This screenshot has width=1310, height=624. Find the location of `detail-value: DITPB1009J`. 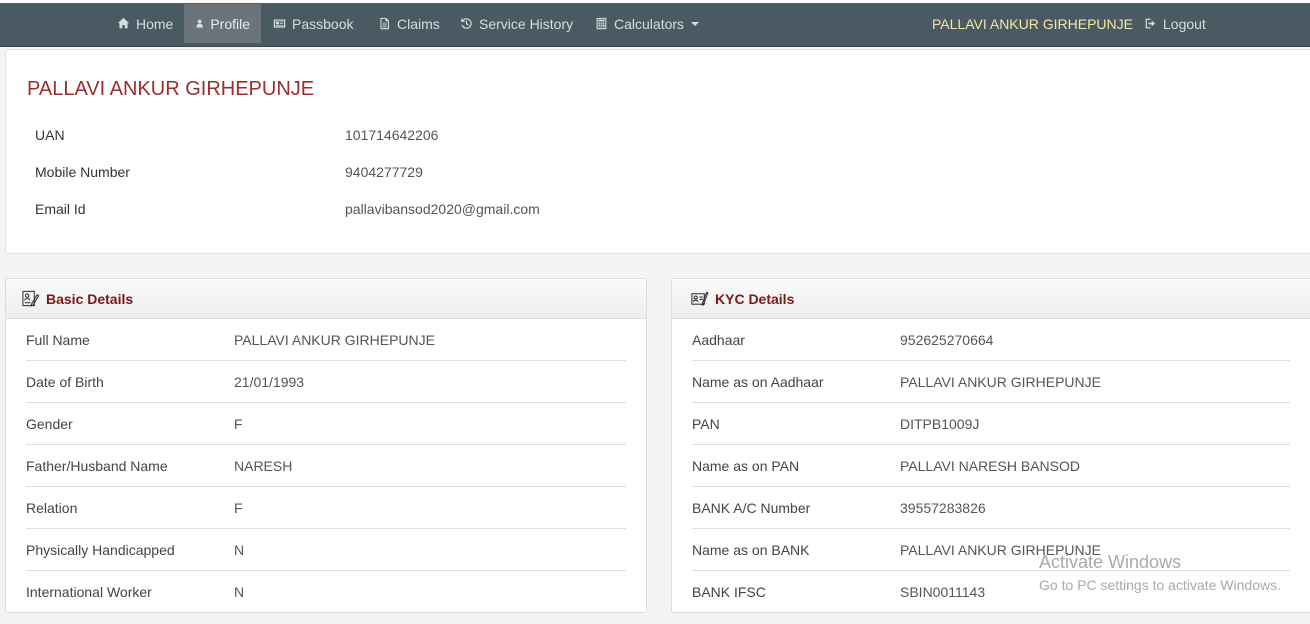

detail-value: DITPB1009J is located at coordinates (940, 423).